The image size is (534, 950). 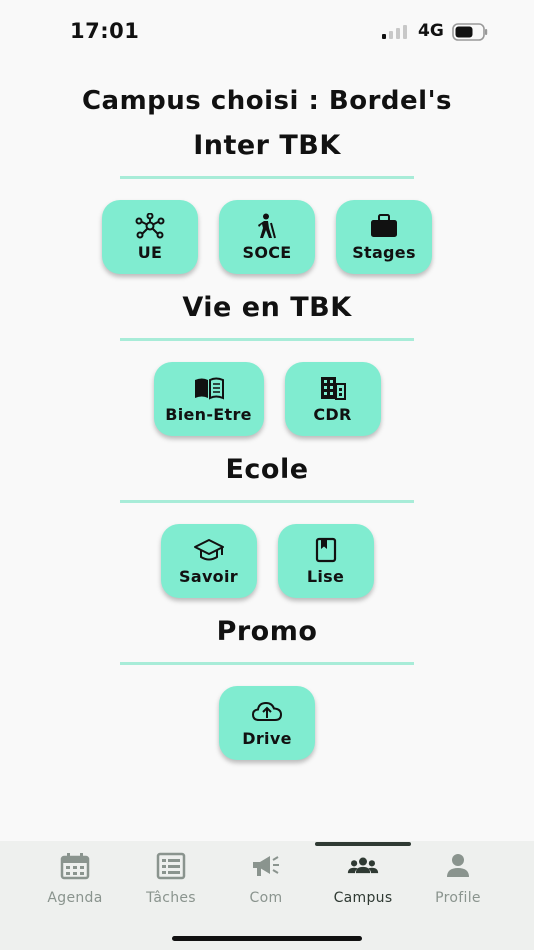 What do you see at coordinates (267, 561) in the screenshot?
I see `button-row-ecole: Savoir Lise` at bounding box center [267, 561].